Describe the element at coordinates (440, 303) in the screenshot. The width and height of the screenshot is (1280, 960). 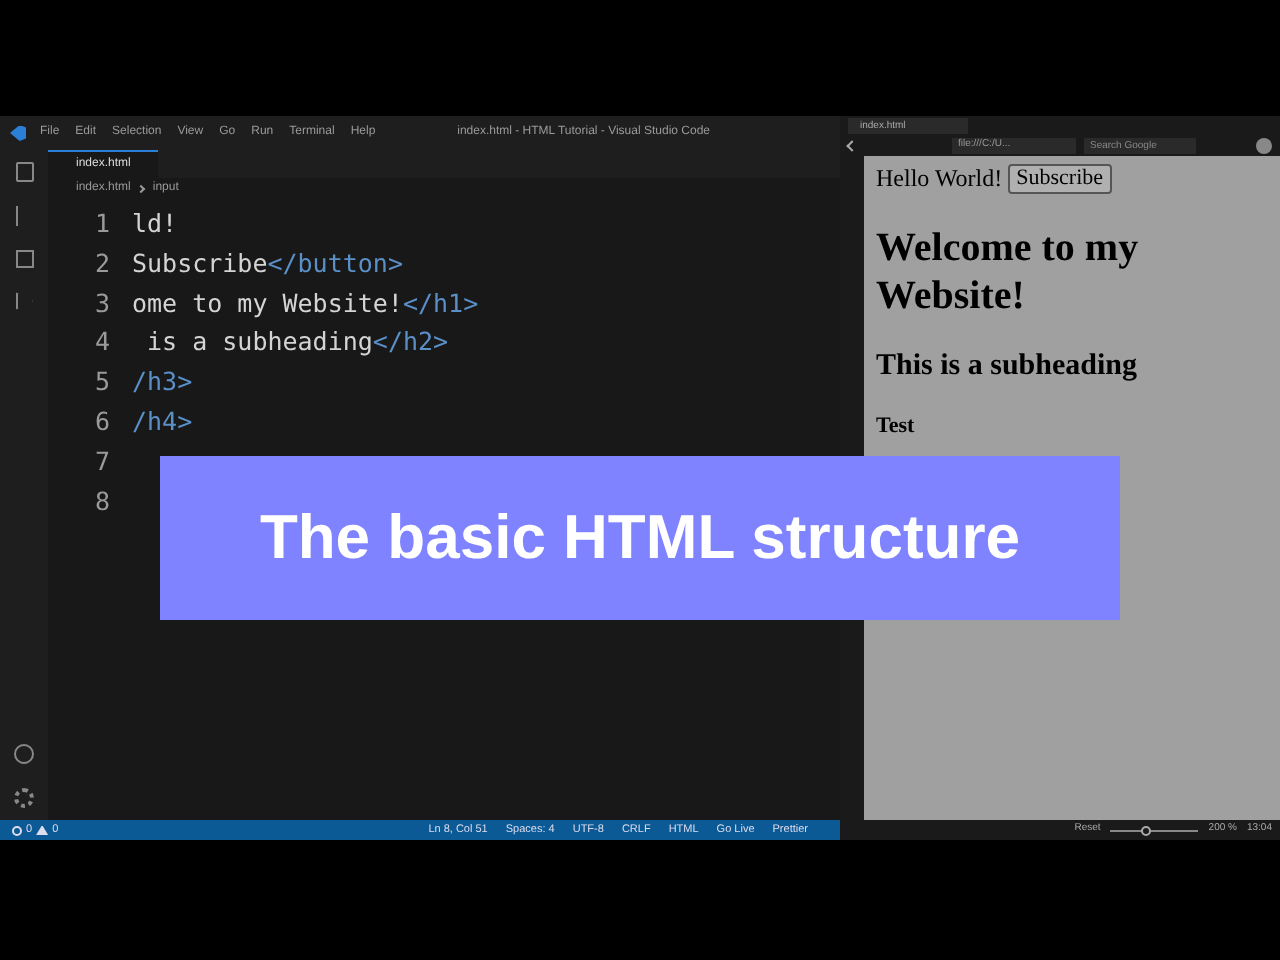
I see `code-tag: </h1>` at that location.